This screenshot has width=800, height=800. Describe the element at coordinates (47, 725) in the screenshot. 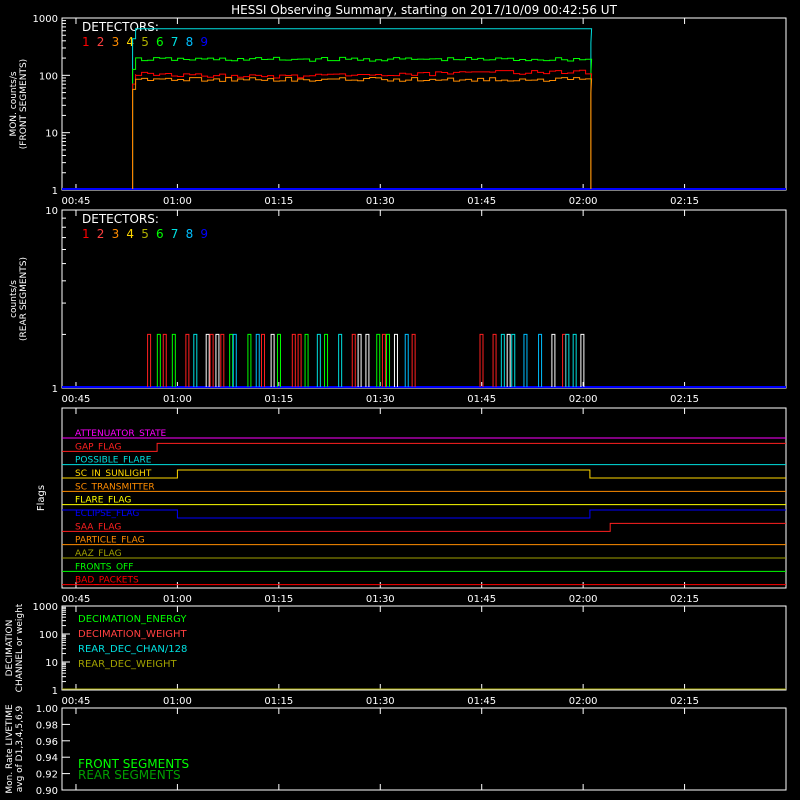

I see `y-tick-label: 0.98` at that location.